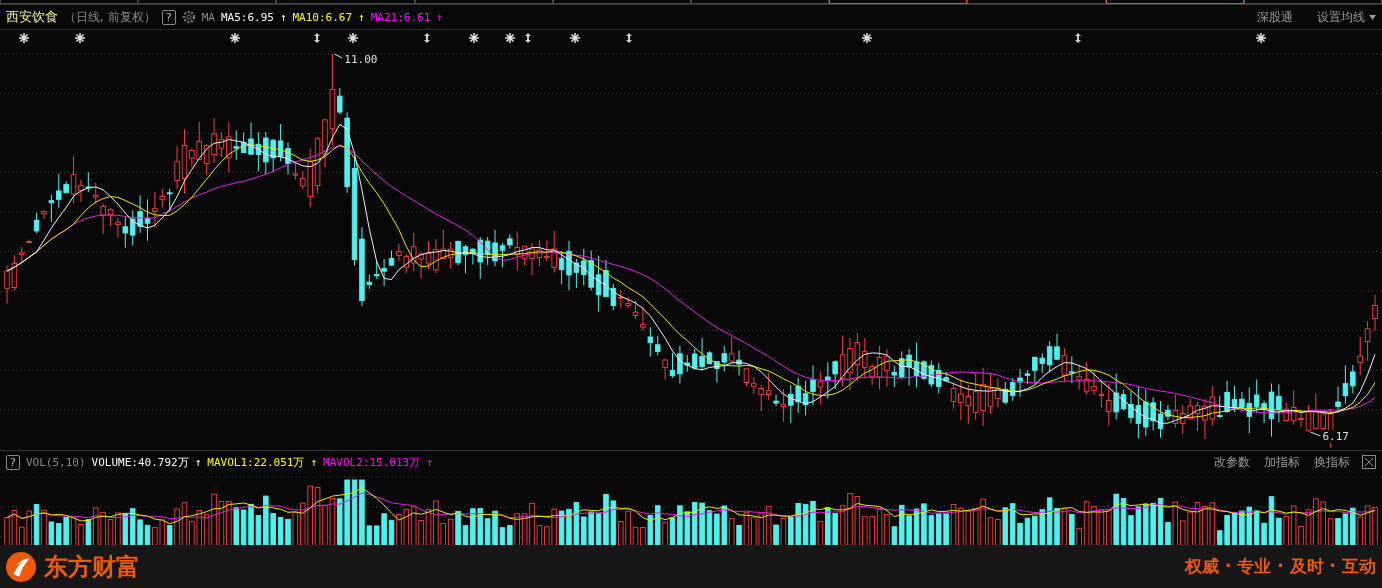 The width and height of the screenshot is (1382, 588). I want to click on low-price-label: 6.17, so click(1335, 436).